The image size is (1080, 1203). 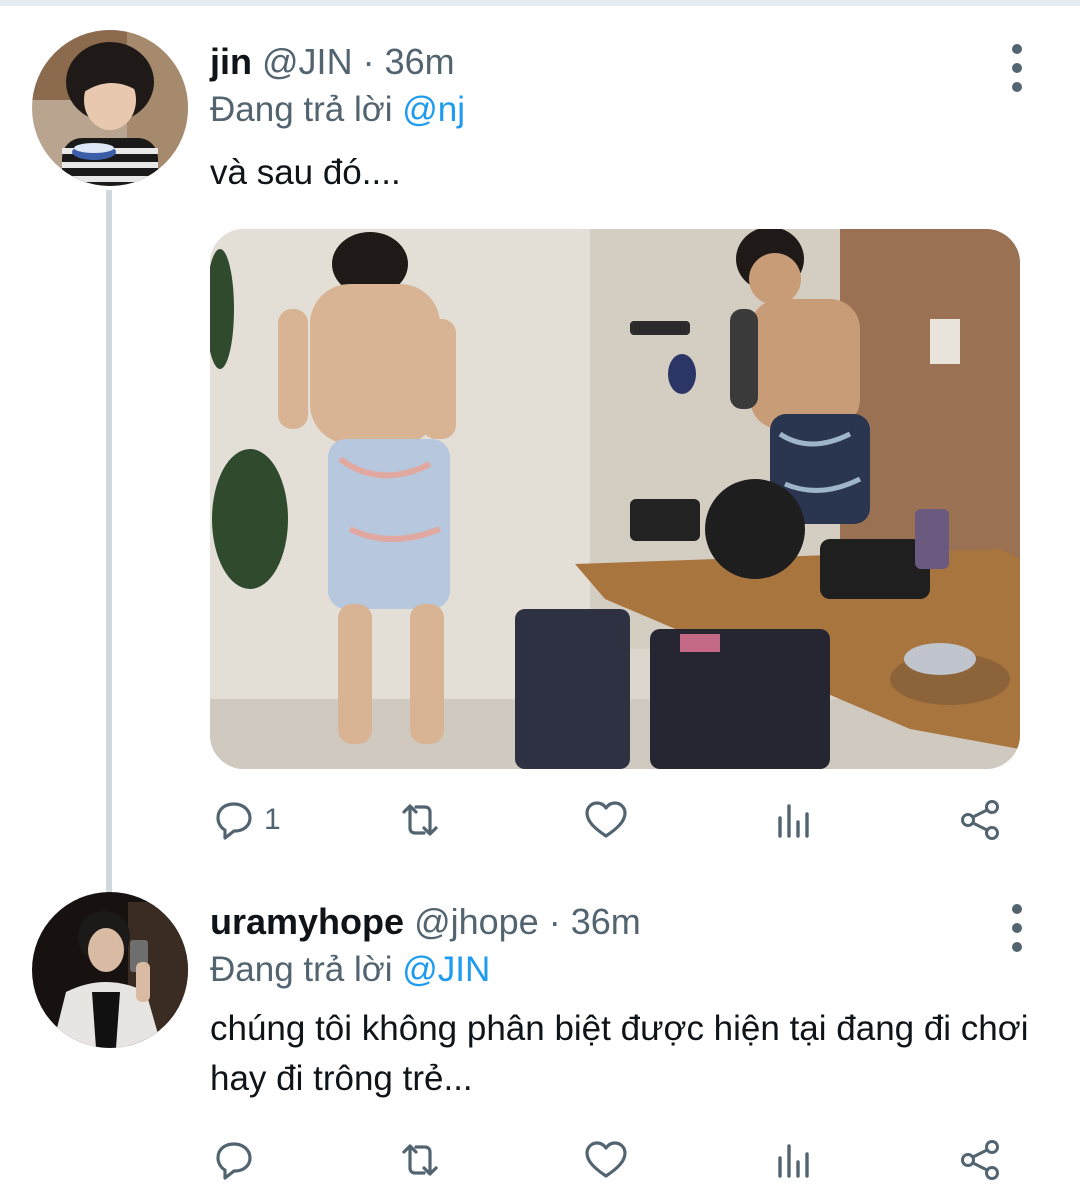 What do you see at coordinates (272, 819) in the screenshot?
I see `reply-count: 1` at bounding box center [272, 819].